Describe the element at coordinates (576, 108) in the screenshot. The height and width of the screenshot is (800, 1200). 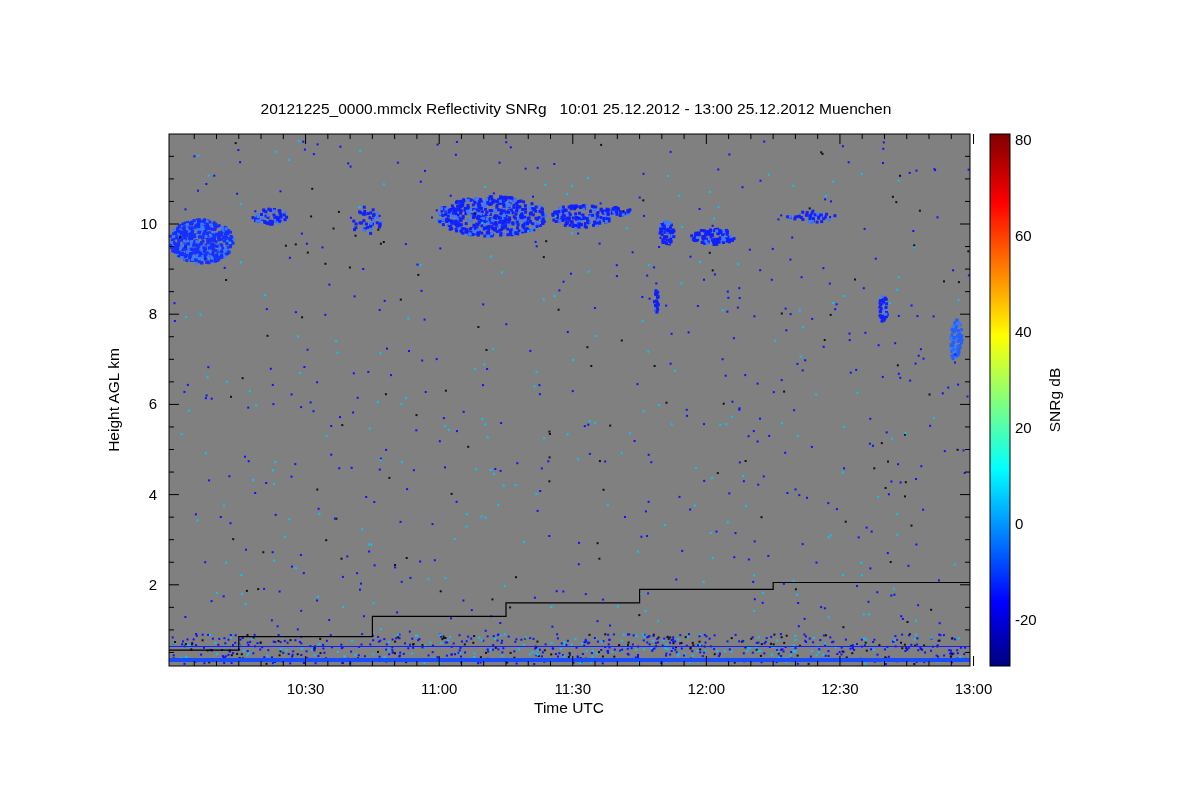
I see `plot-title: 20121225_0000.mmclx Reflectivity SNRg 10:01 25.12.2012 - 13:00 25.12.2012 Muenchen` at that location.